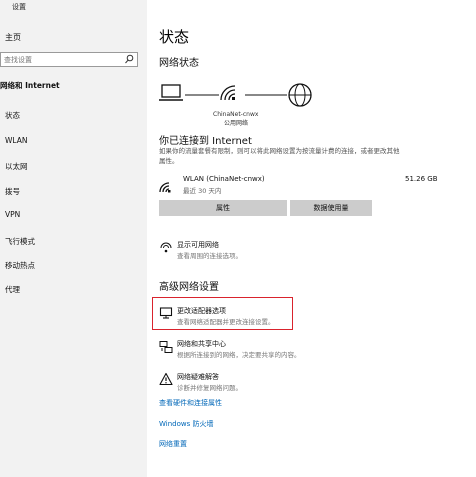 This screenshot has height=477, width=476. Describe the element at coordinates (174, 37) in the screenshot. I see `page-title: 状态` at that location.